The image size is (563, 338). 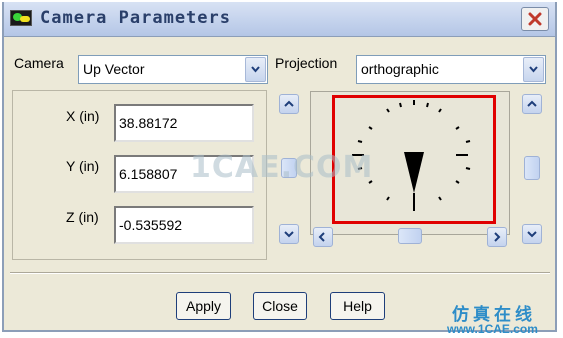 What do you see at coordinates (151, 225) in the screenshot?
I see `z-value: -0.535592` at bounding box center [151, 225].